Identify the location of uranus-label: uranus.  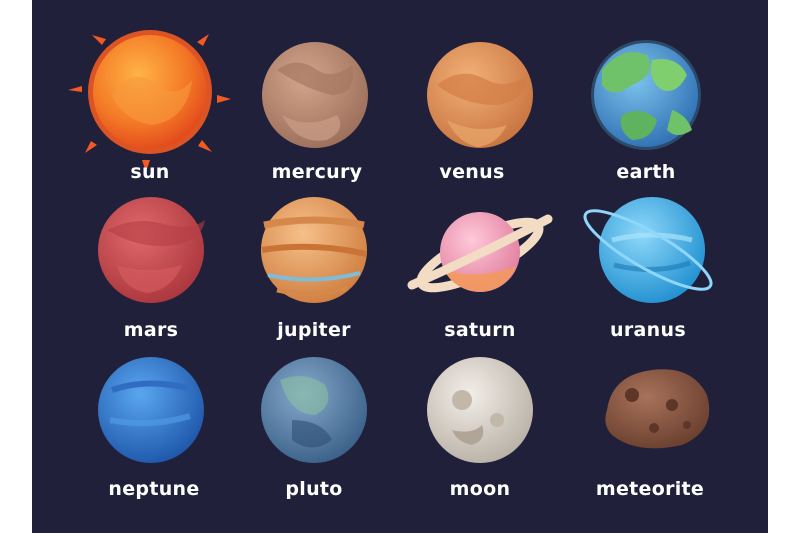
(648, 330).